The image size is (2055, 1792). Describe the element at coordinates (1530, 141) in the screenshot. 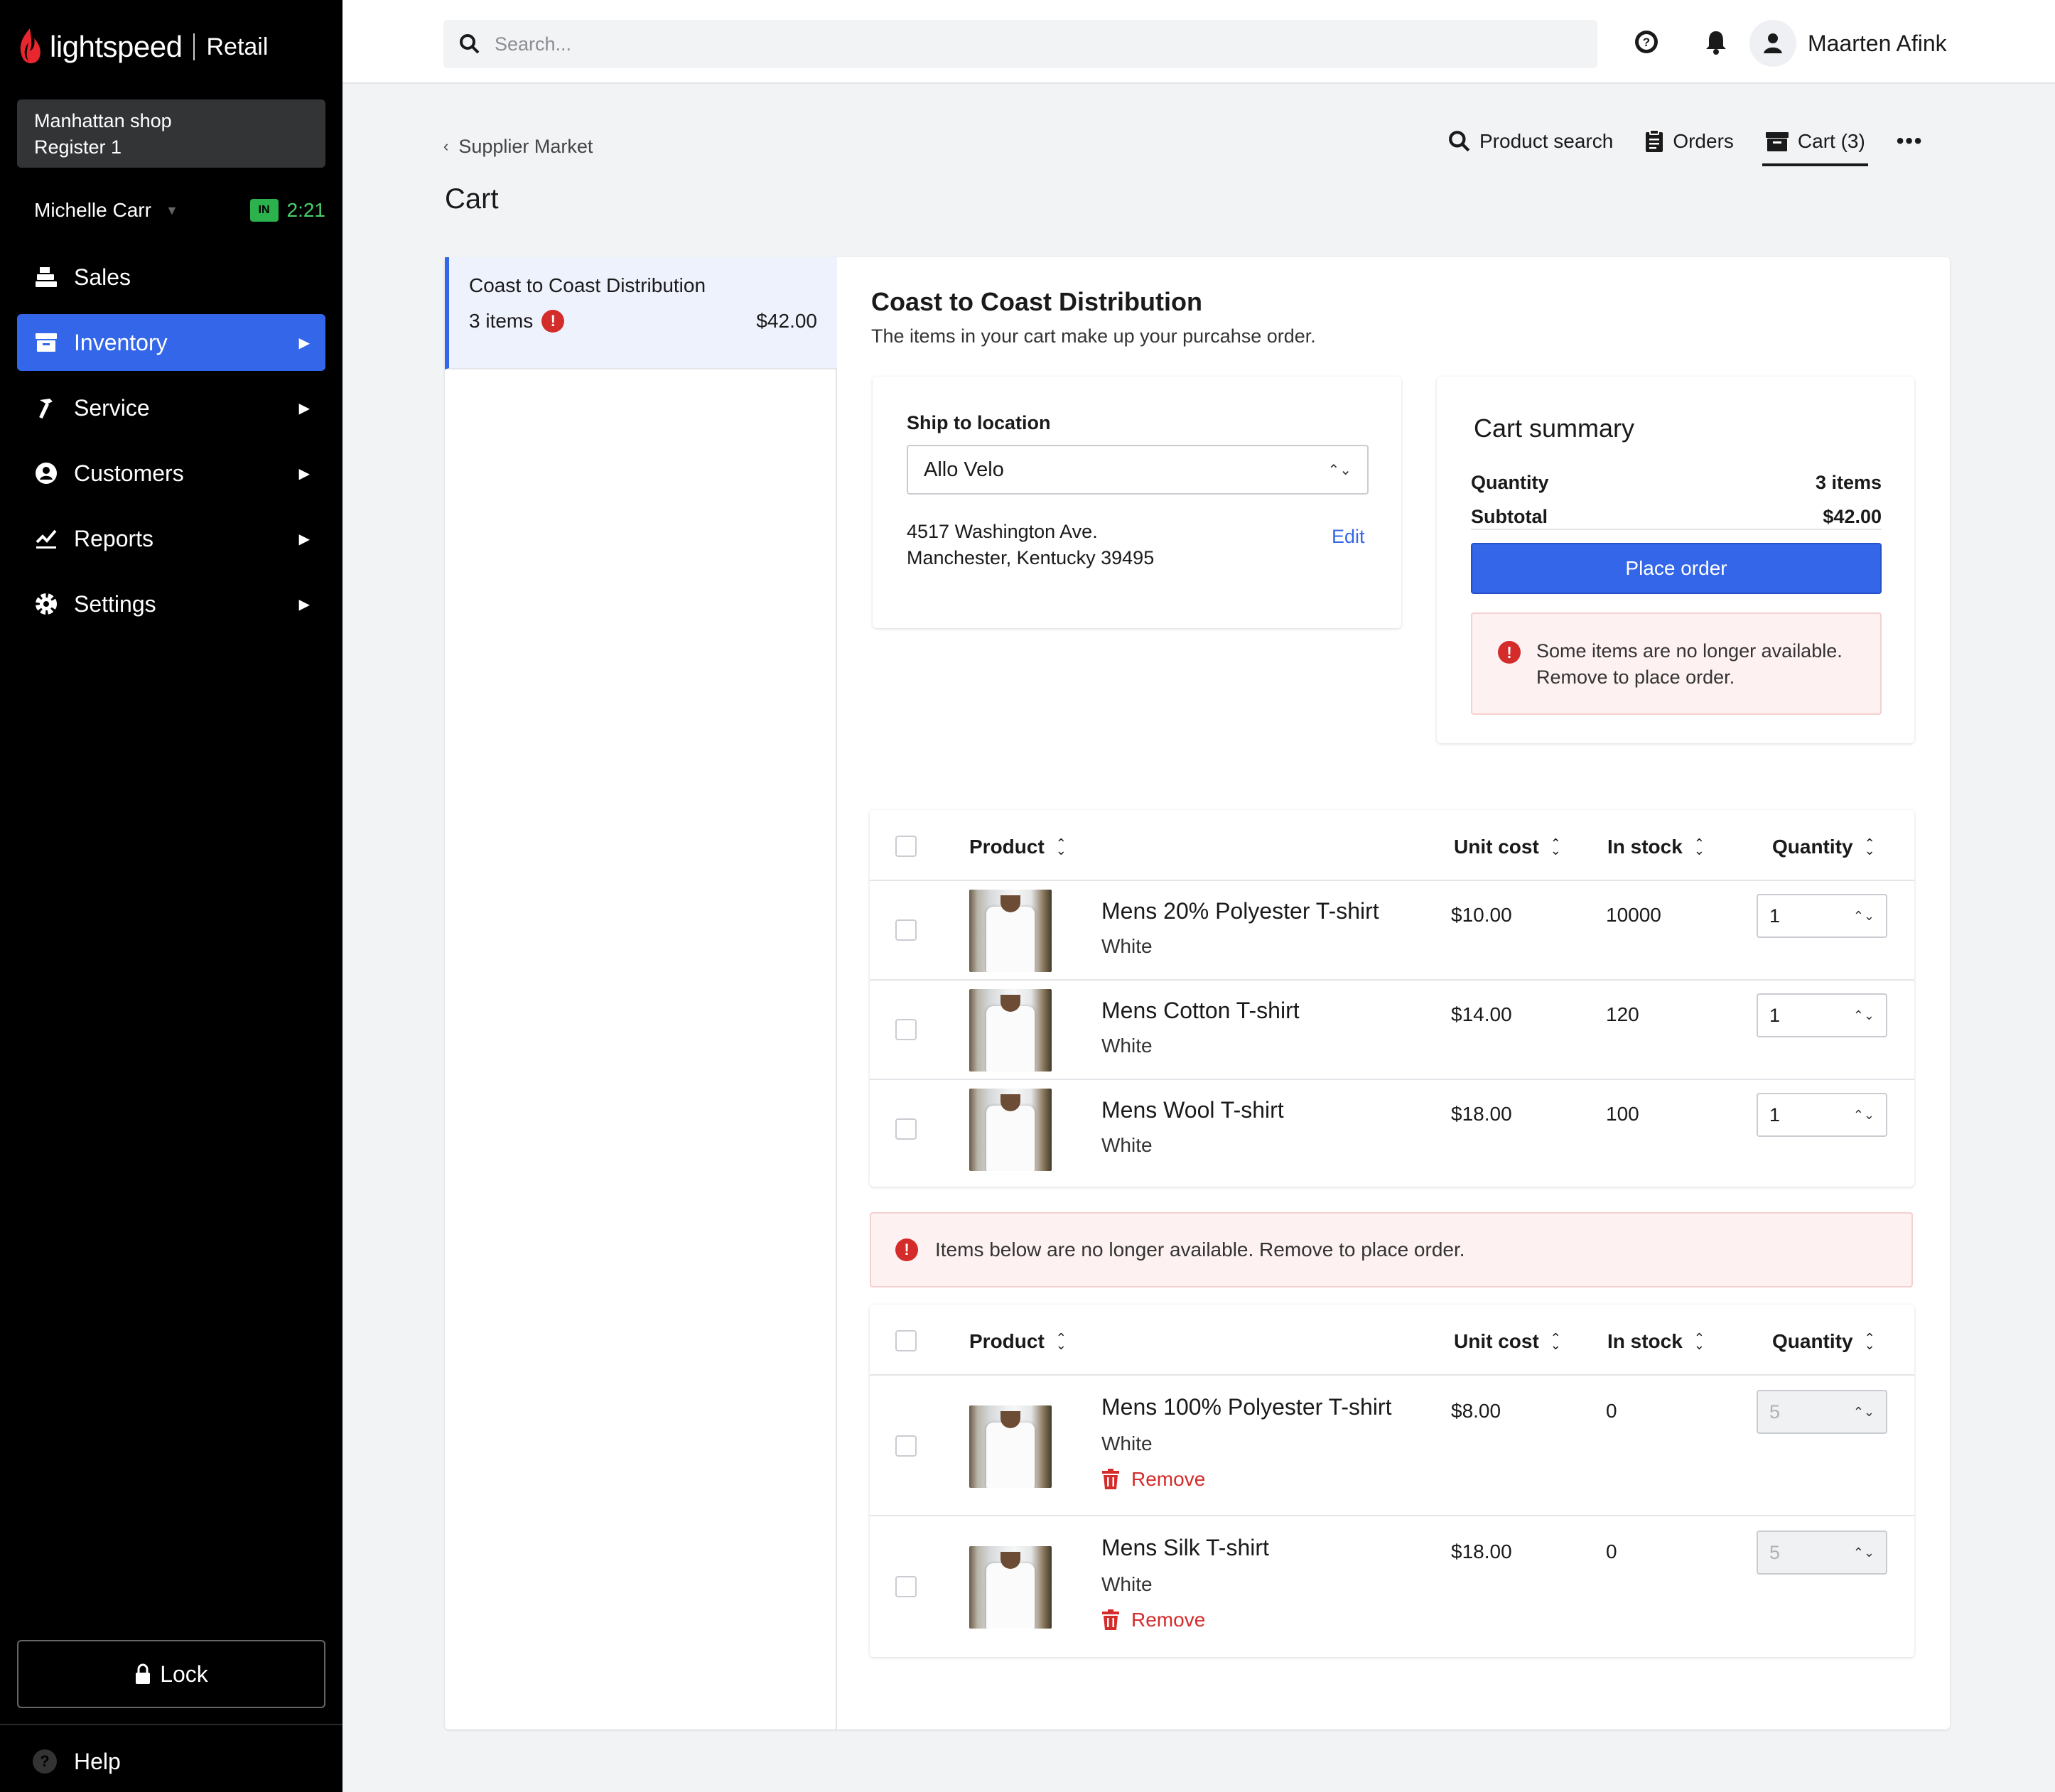

I see `tab-product-search: Product search` at that location.